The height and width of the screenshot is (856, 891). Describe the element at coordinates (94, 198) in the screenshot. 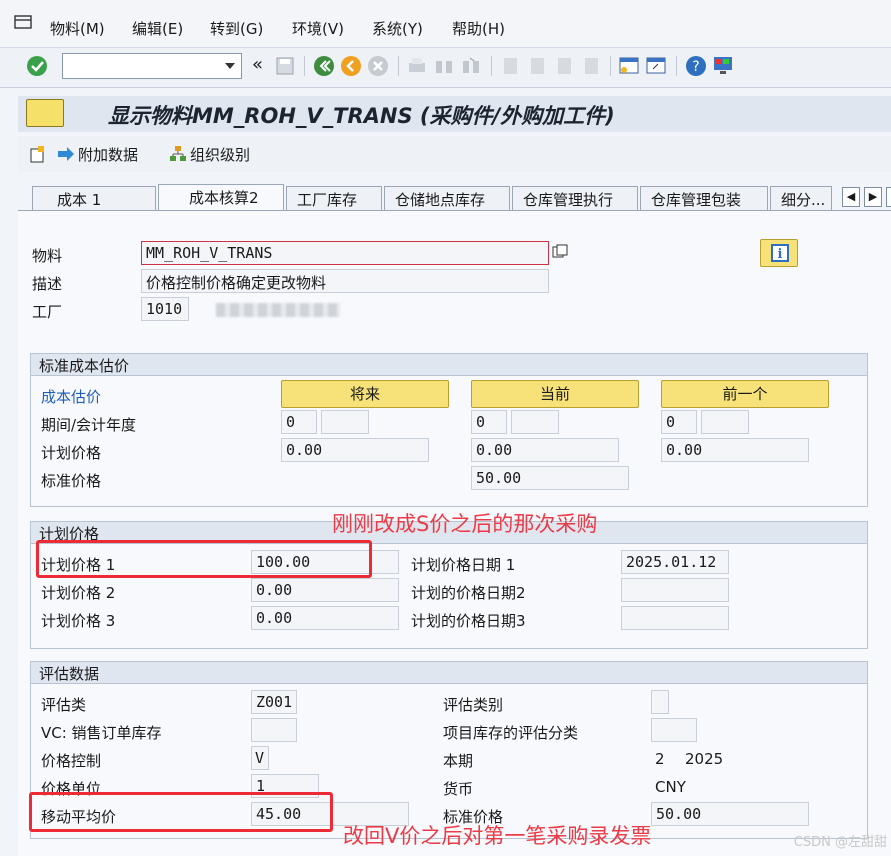

I see `tab-cost-1: 成本 1` at that location.